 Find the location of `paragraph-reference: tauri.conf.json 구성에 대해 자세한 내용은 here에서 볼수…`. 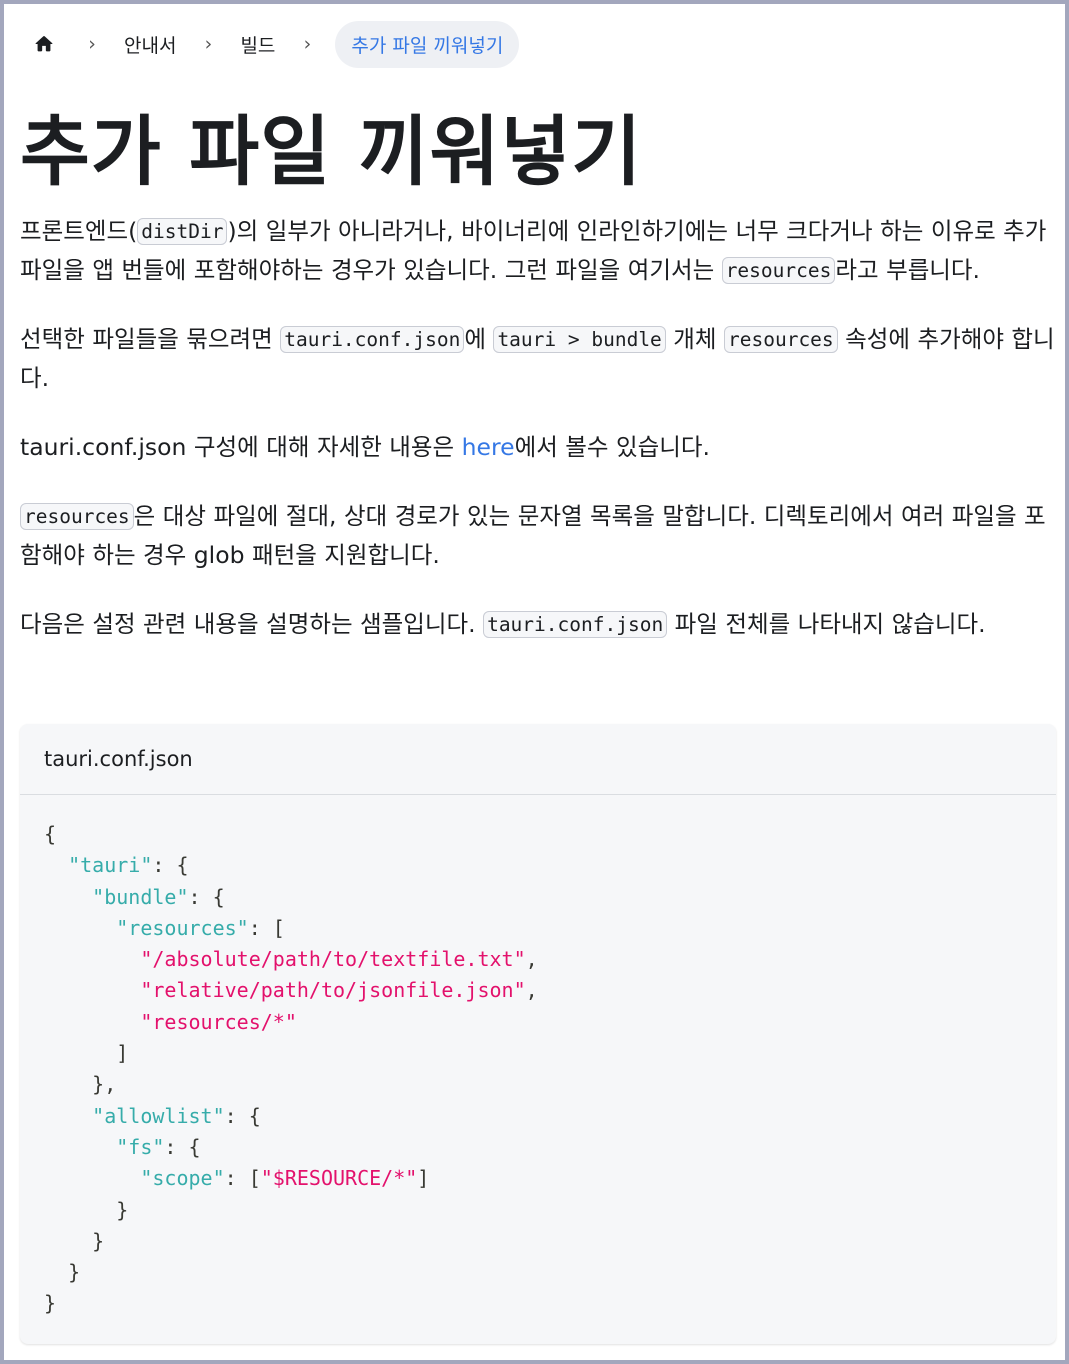

paragraph-reference: tauri.conf.json 구성에 대해 자세한 내용은 here에서 볼수… is located at coordinates (538, 447).